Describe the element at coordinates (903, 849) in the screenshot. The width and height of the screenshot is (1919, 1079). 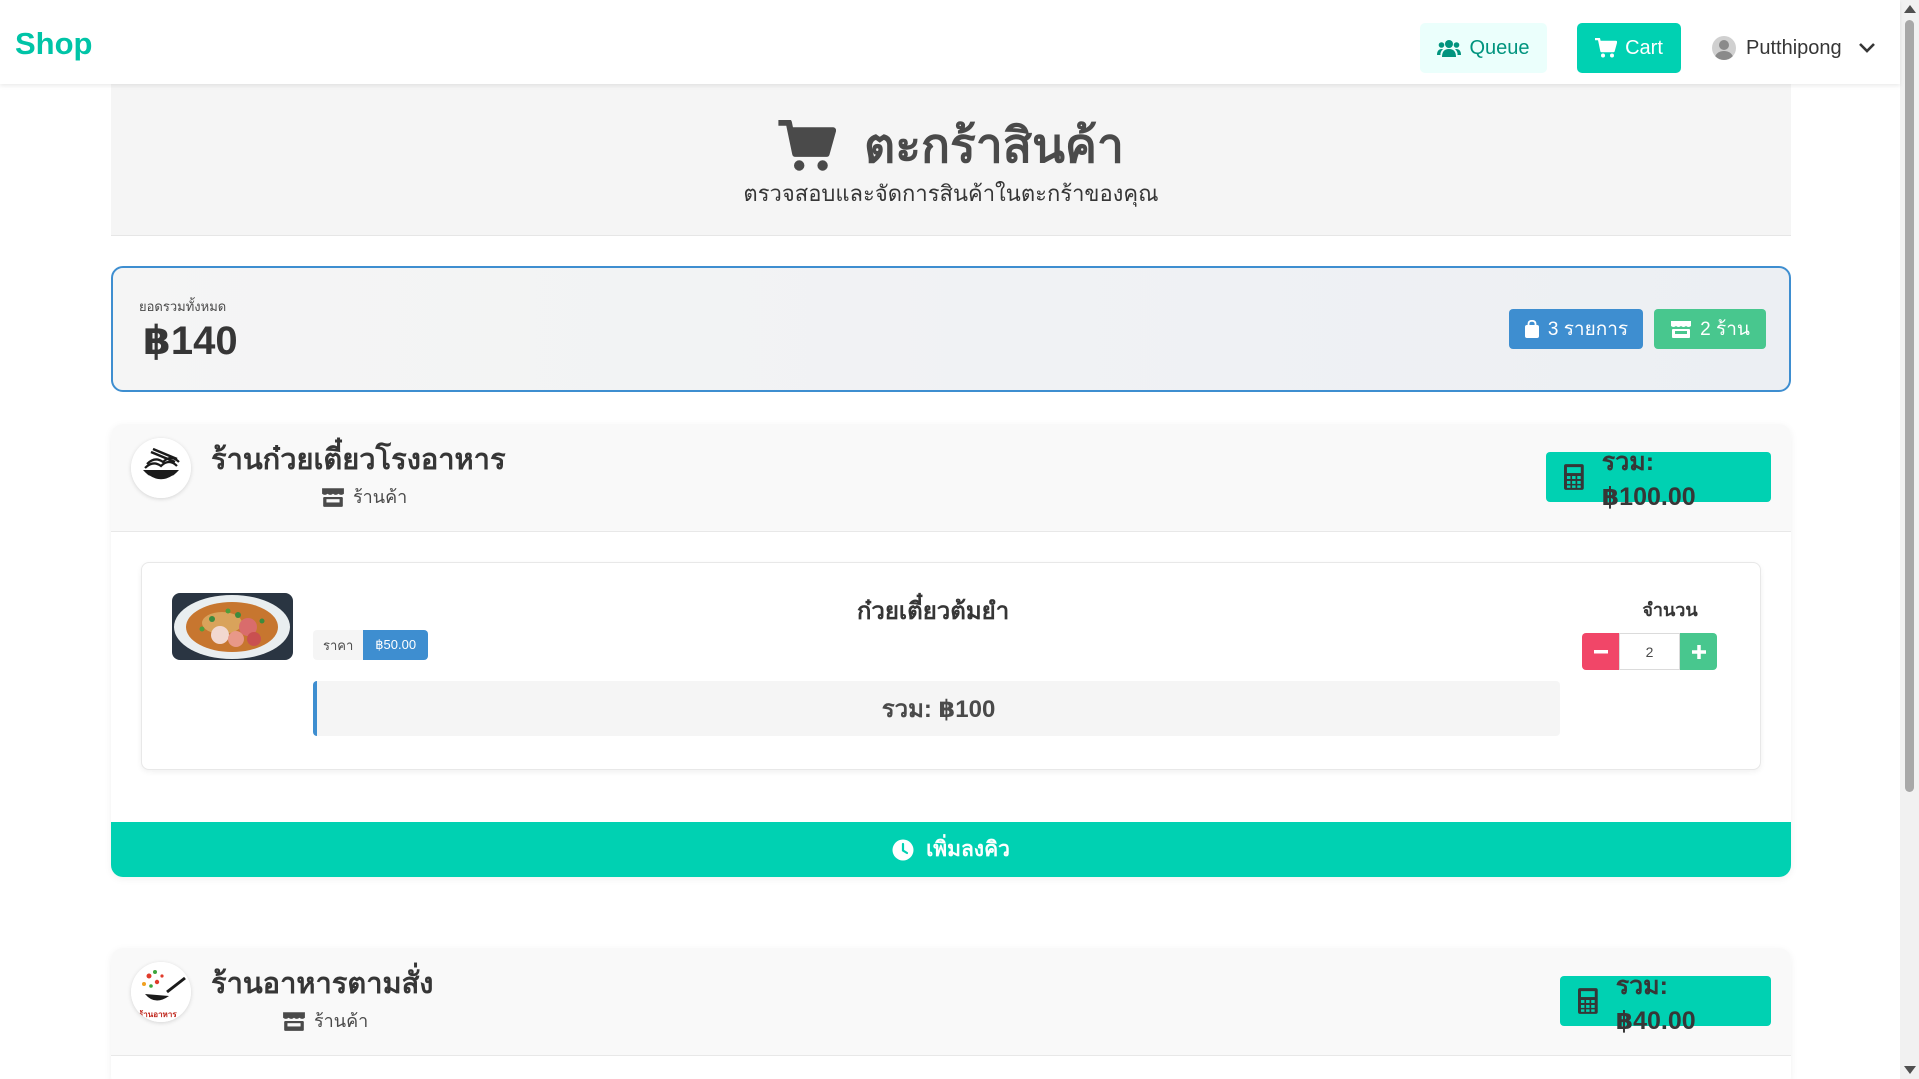
I see `clock-icon` at that location.